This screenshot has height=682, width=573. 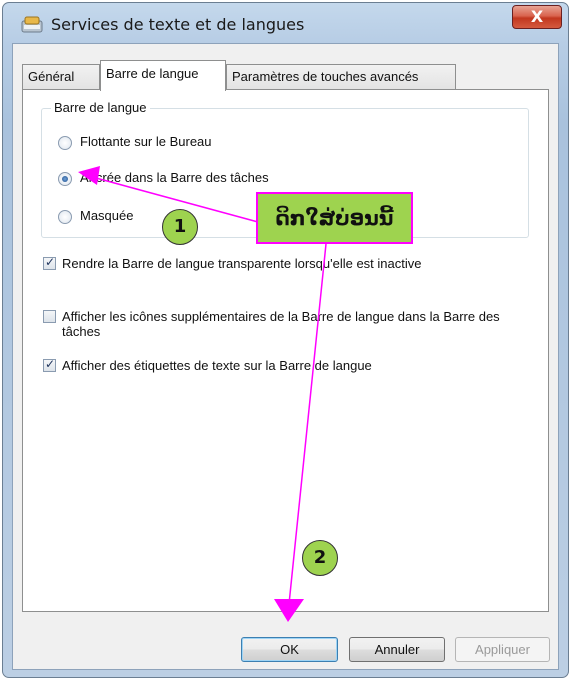 What do you see at coordinates (289, 610) in the screenshot?
I see `arrow-head-ok` at bounding box center [289, 610].